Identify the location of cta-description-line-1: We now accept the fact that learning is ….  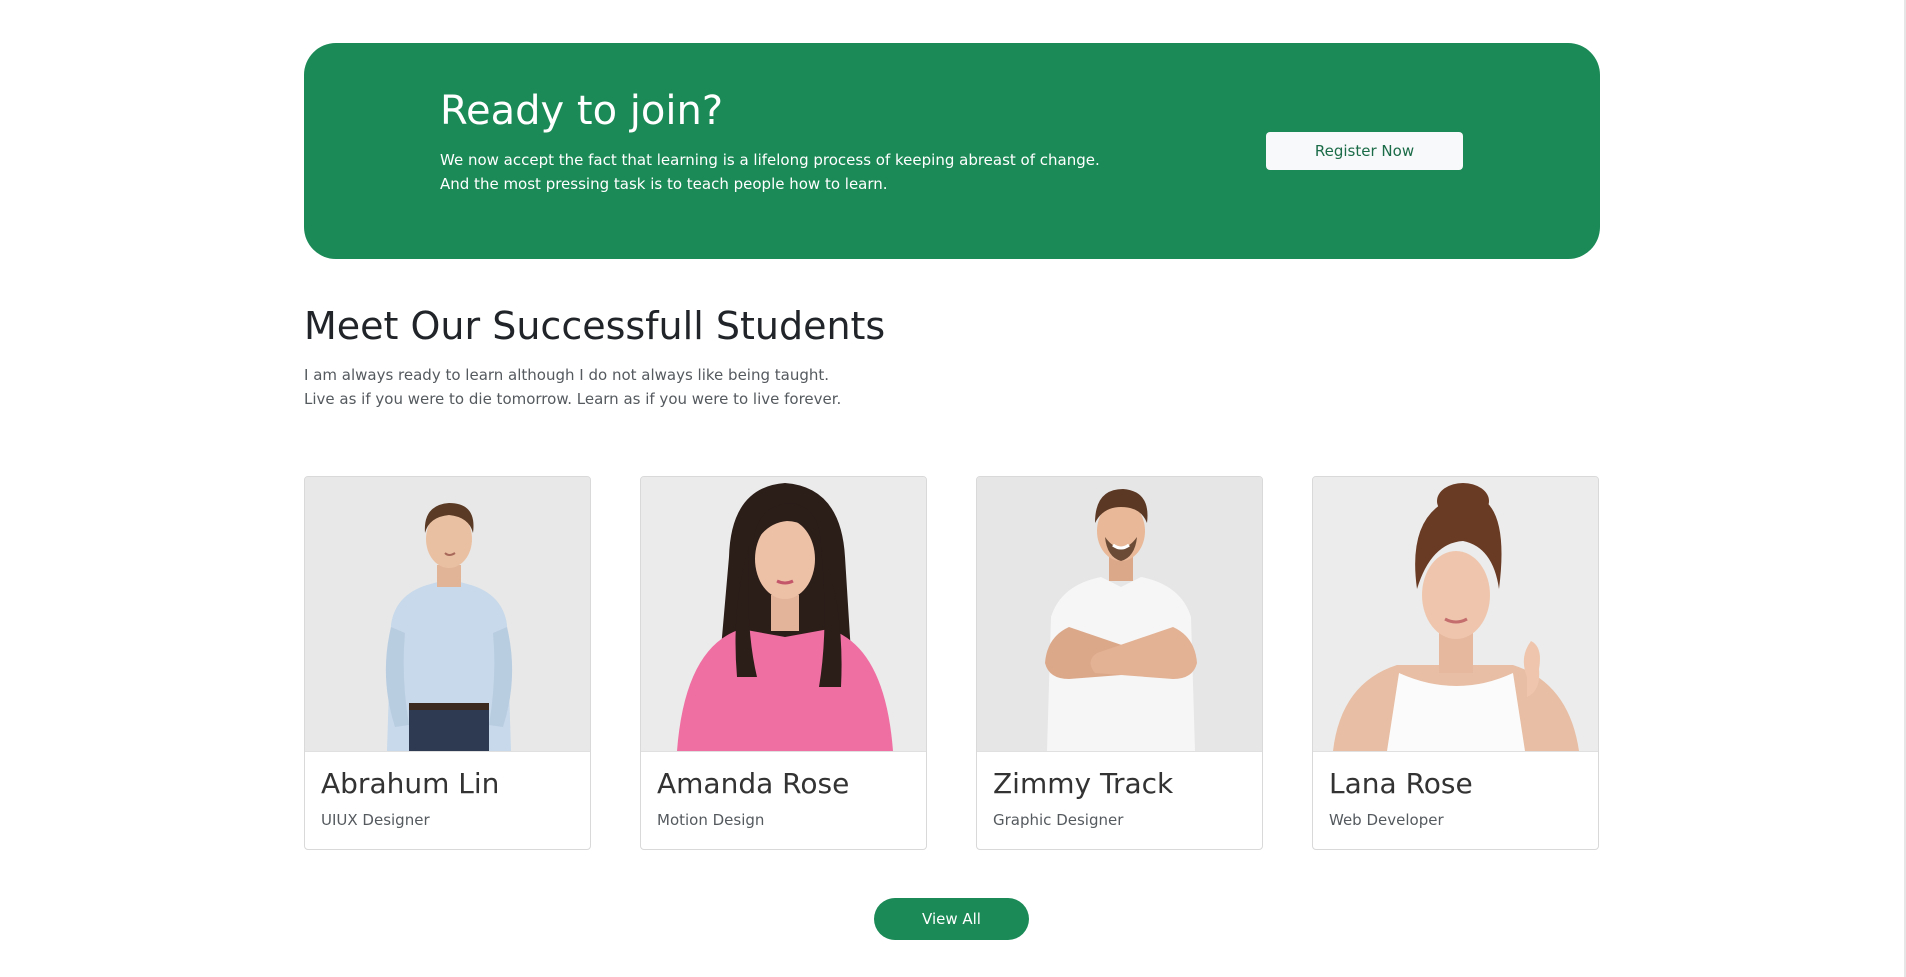
(770, 160).